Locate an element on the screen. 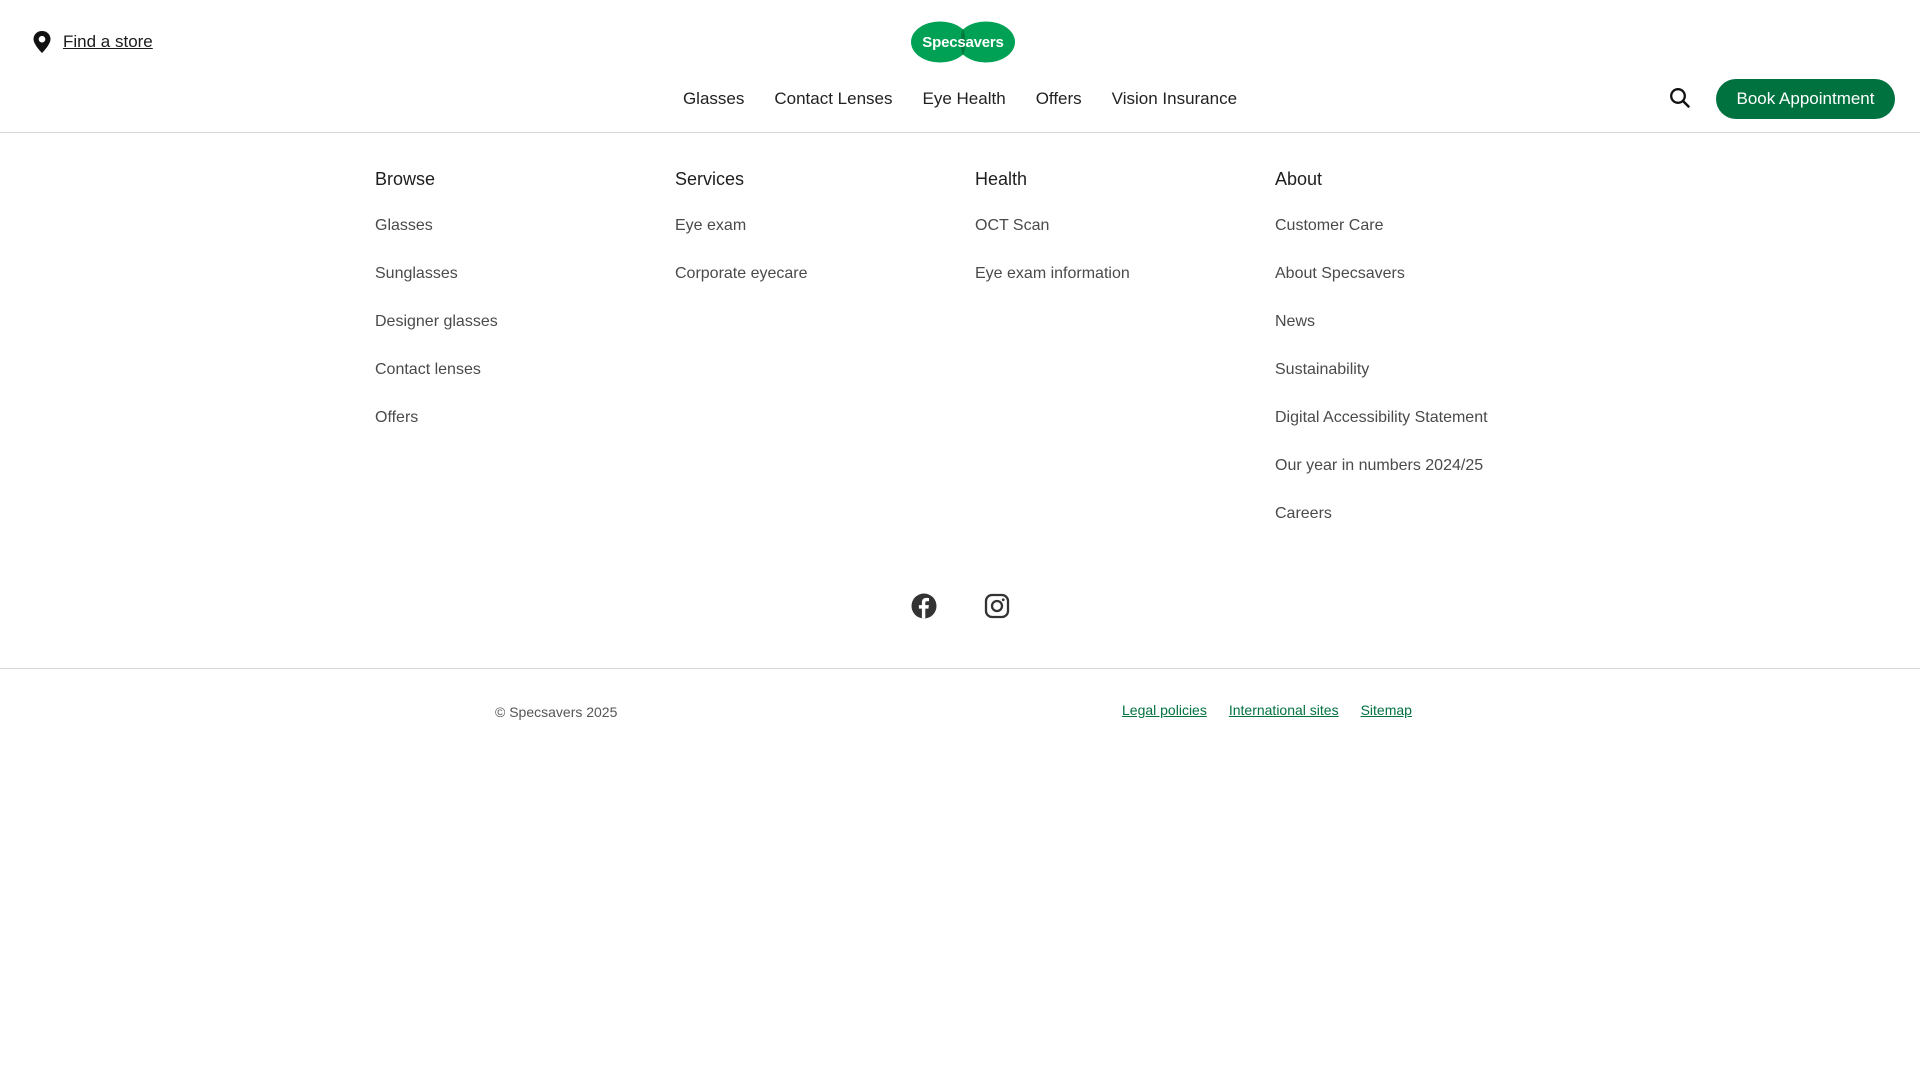 This screenshot has height=1080, width=1920. specsavers-logo: Specsavers is located at coordinates (963, 42).